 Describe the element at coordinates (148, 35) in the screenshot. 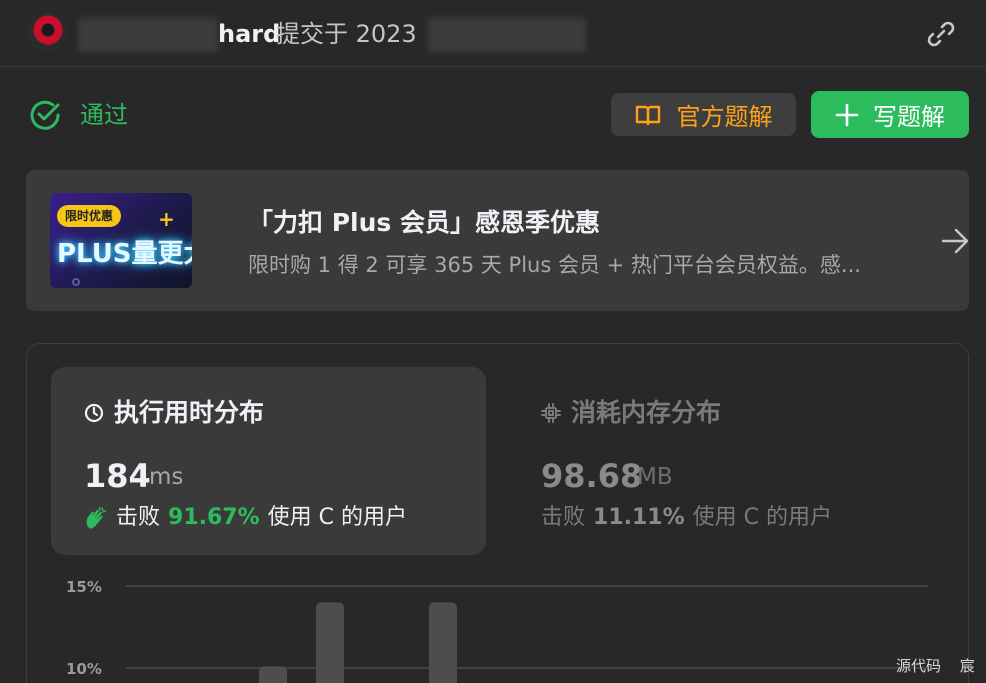

I see `redacted-username` at that location.